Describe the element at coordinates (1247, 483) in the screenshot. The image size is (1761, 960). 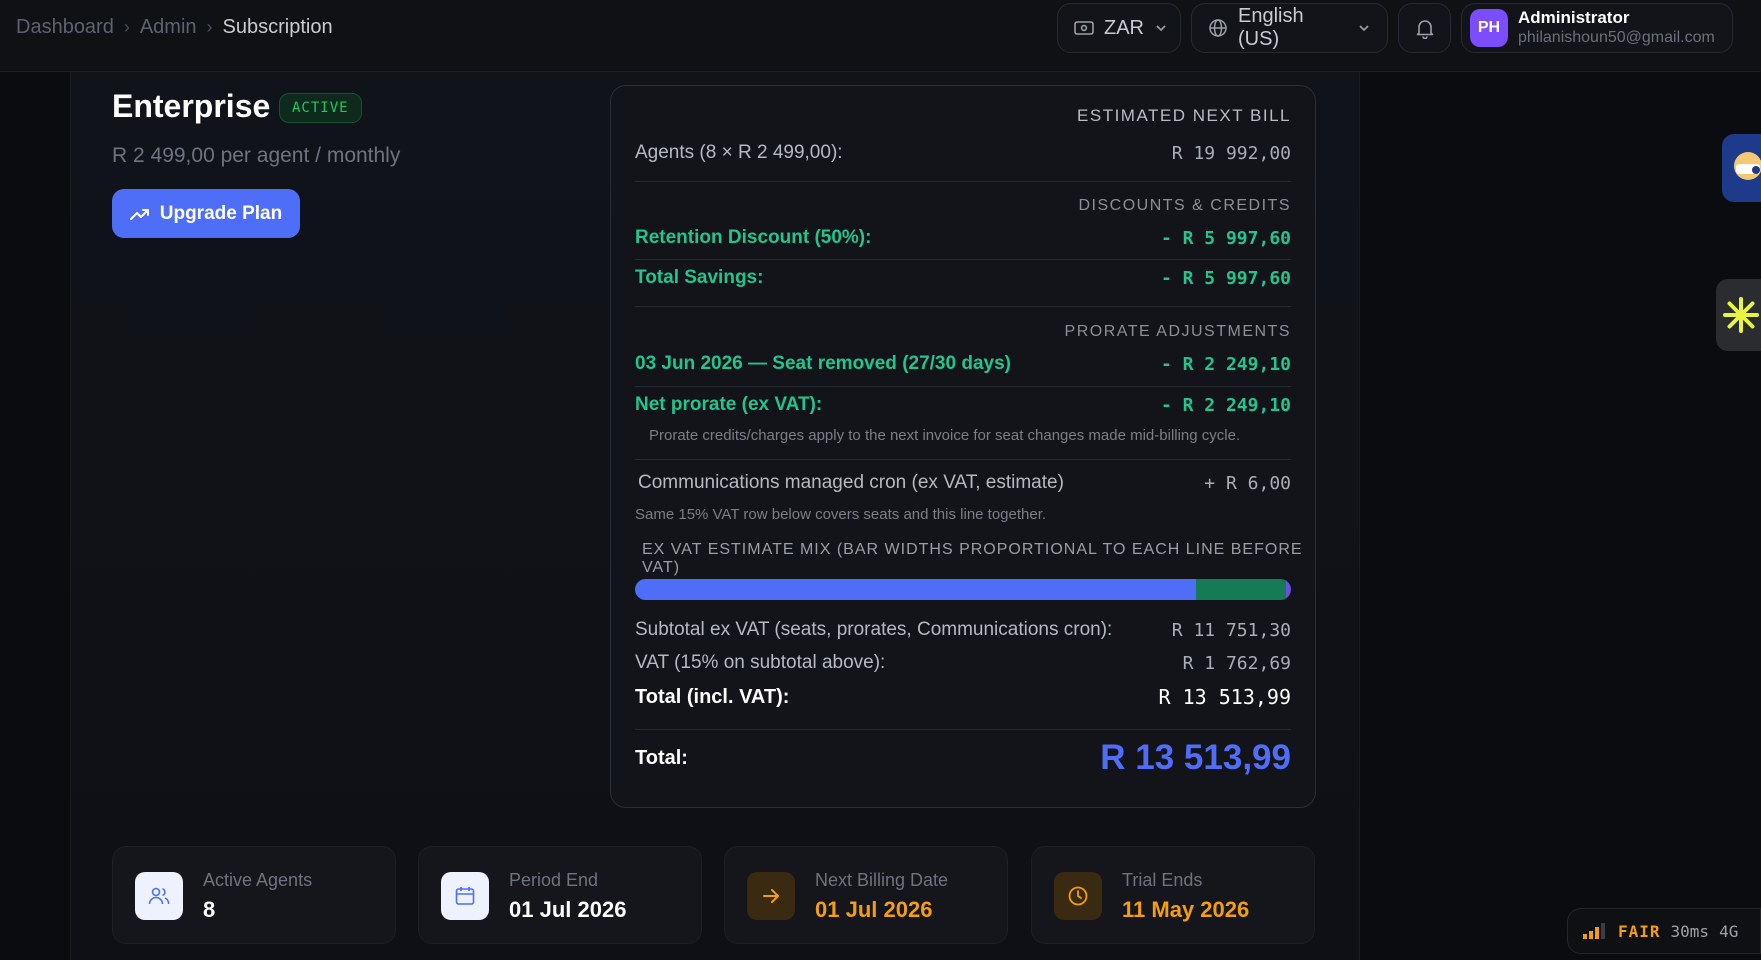
I see `cron-value: + R 6,00` at that location.